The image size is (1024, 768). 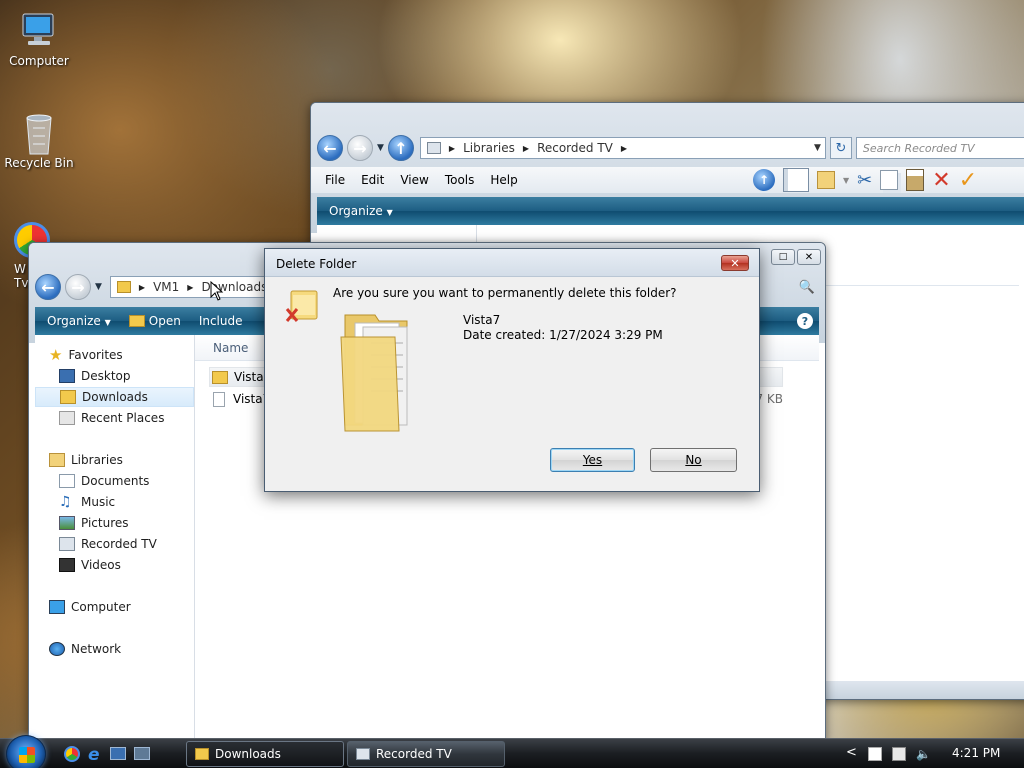 What do you see at coordinates (941, 180) in the screenshot?
I see `delete-icon: ✕` at bounding box center [941, 180].